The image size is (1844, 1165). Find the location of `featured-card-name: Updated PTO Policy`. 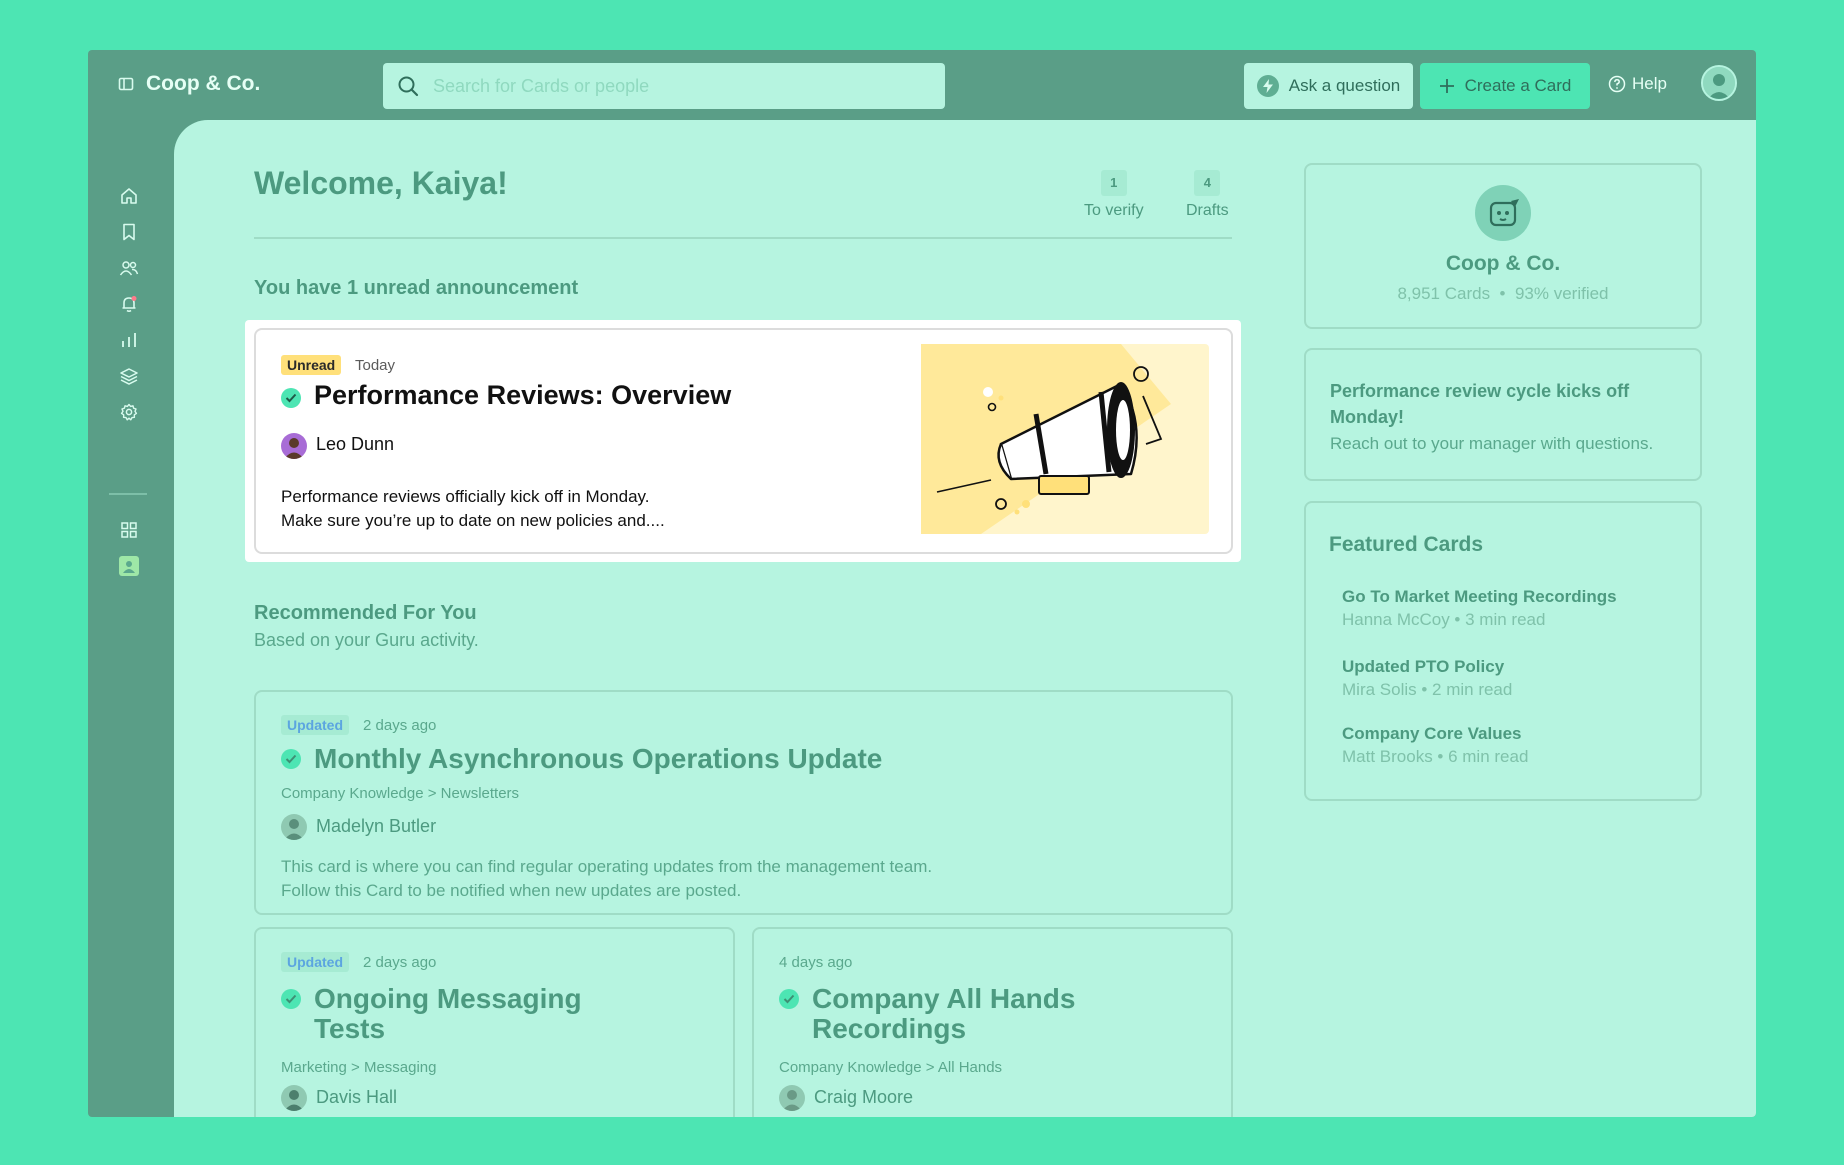

featured-card-name: Updated PTO Policy is located at coordinates (1423, 666).